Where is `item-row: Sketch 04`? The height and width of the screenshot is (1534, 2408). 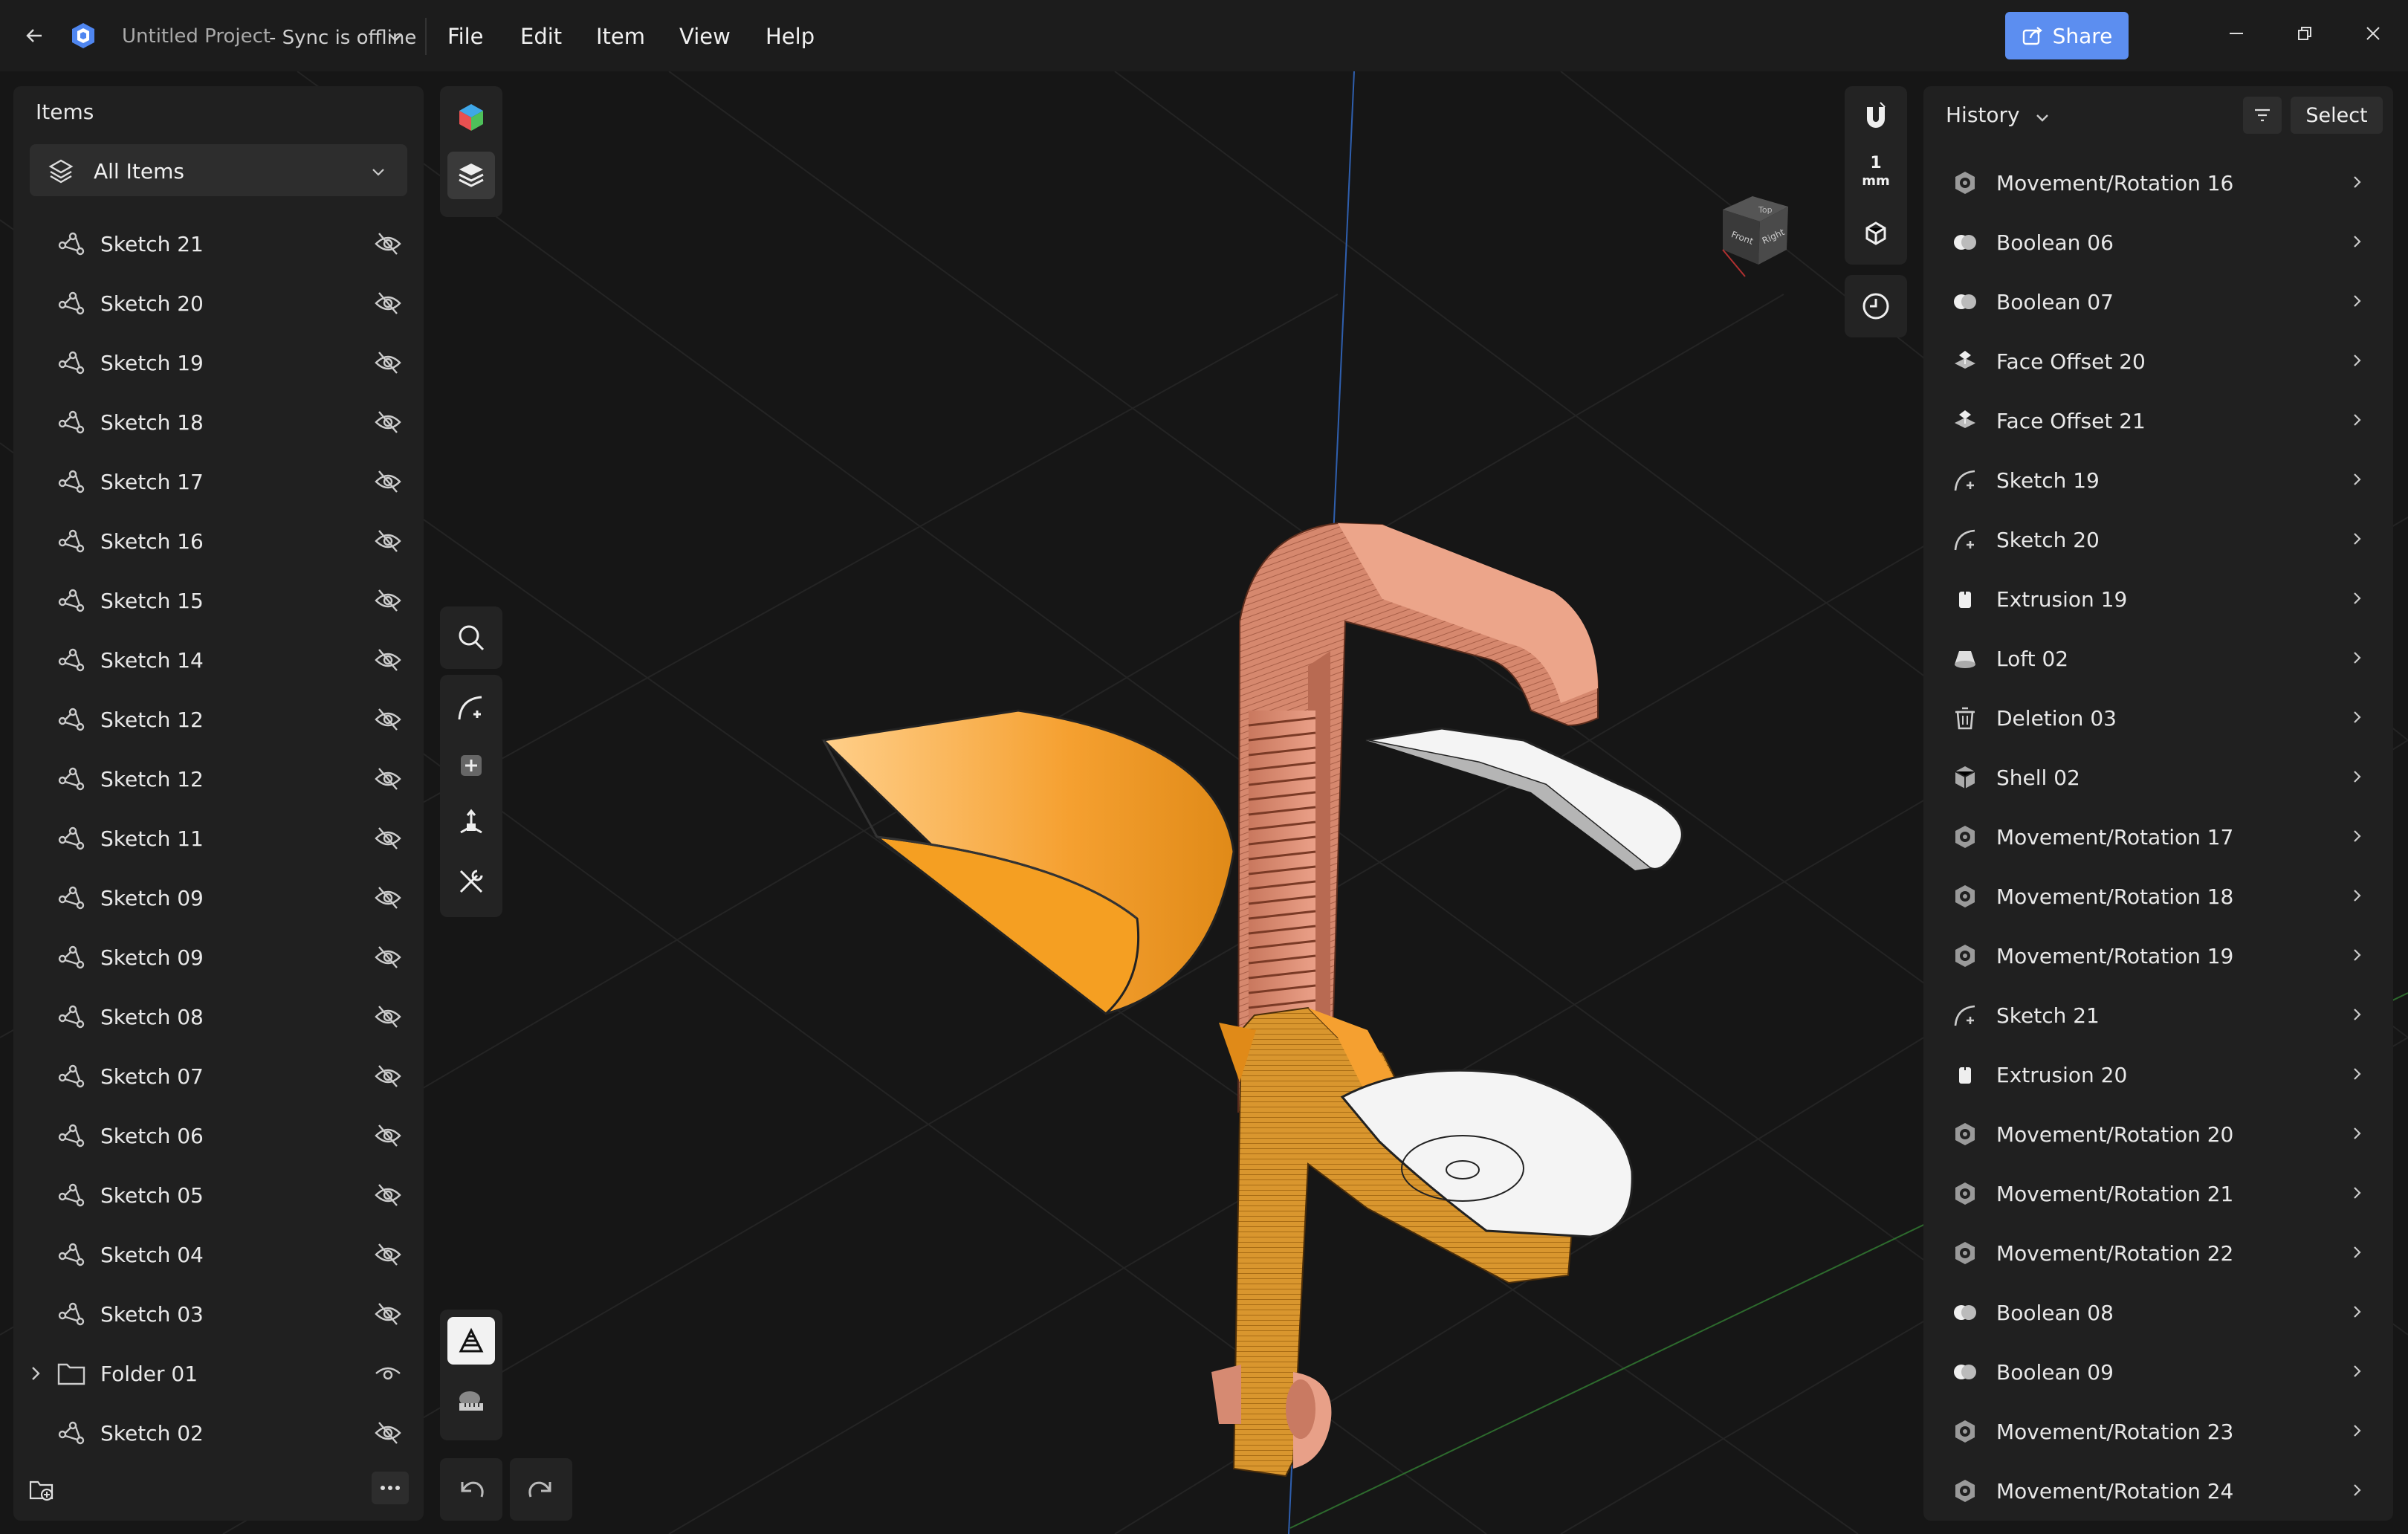 item-row: Sketch 04 is located at coordinates (218, 1254).